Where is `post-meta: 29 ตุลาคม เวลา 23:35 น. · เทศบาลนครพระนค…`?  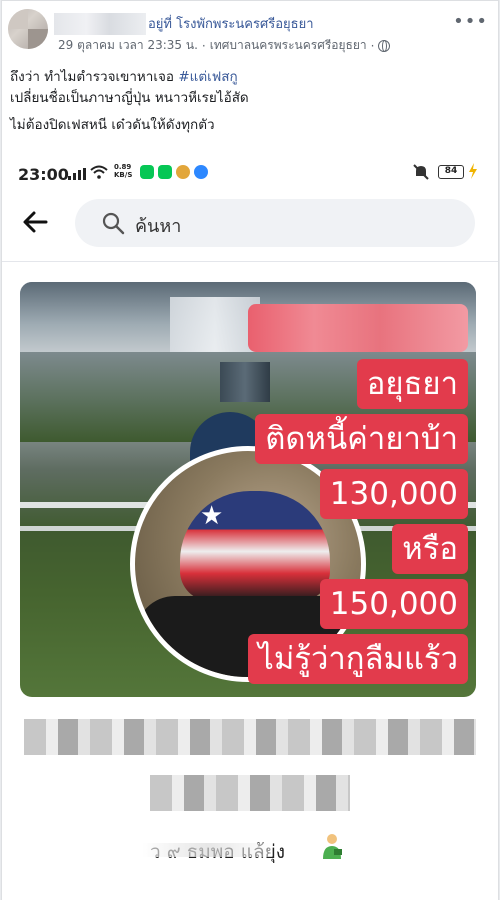 post-meta: 29 ตุลาคม เวลา 23:35 น. · เทศบาลนครพระนค… is located at coordinates (224, 45).